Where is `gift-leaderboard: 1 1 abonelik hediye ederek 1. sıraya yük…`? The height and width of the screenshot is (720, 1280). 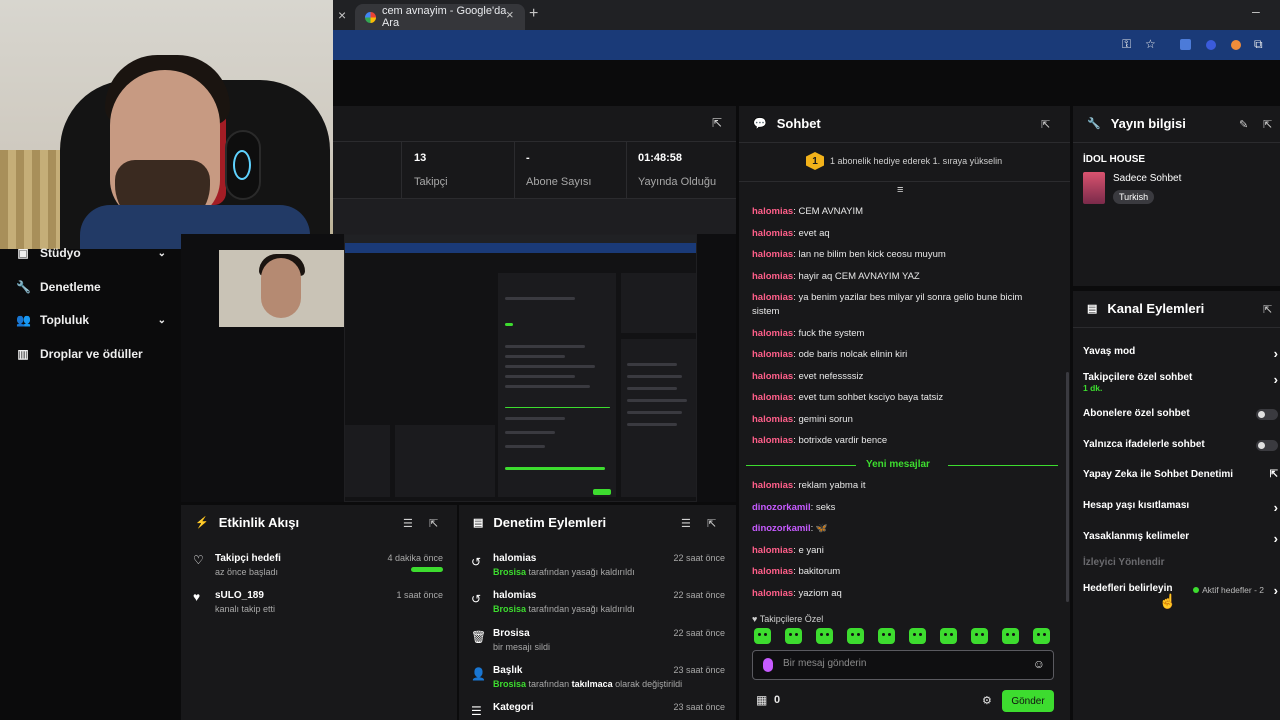 gift-leaderboard: 1 1 abonelik hediye ederek 1. sıraya yük… is located at coordinates (904, 161).